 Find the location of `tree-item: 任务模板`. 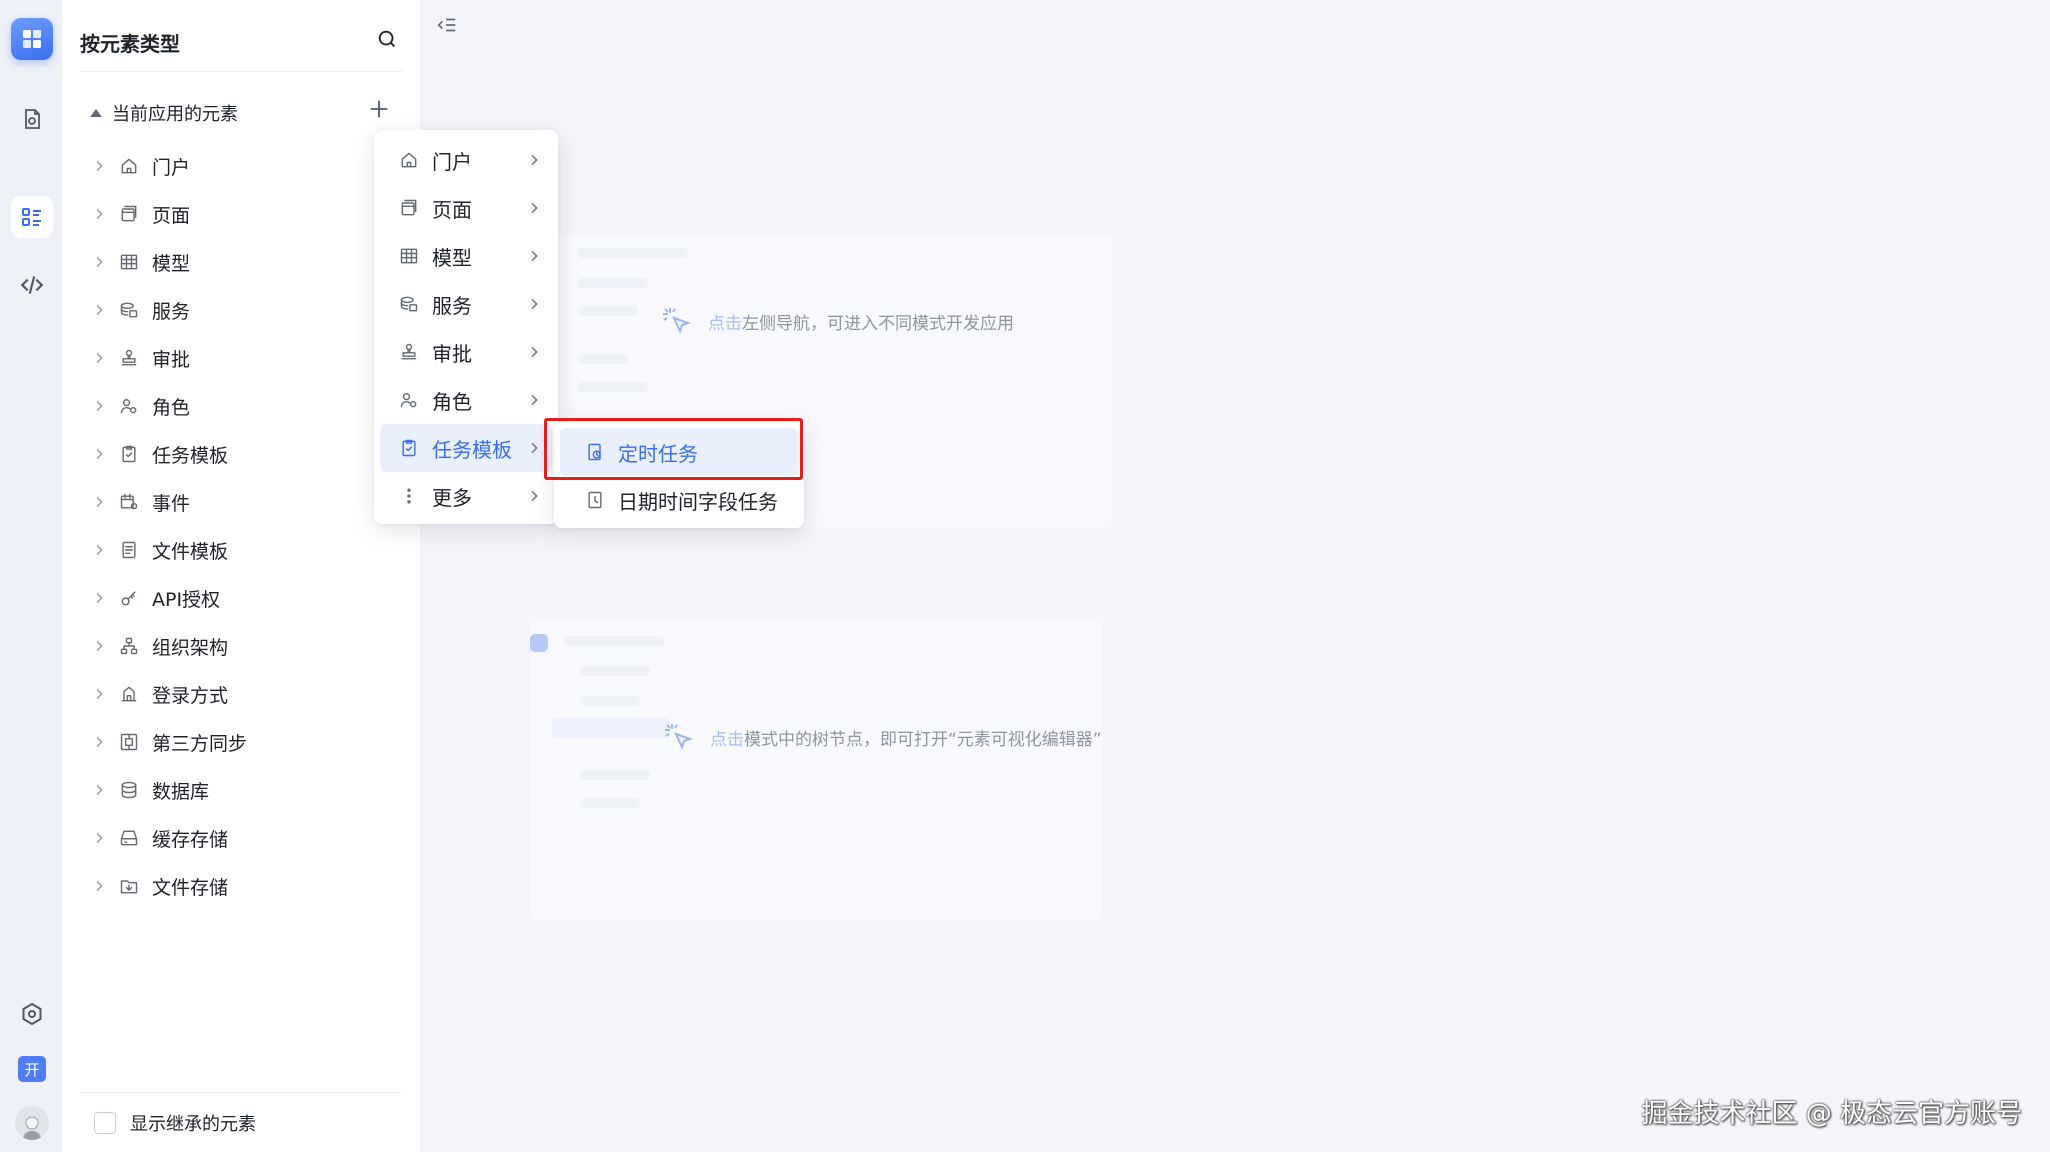

tree-item: 任务模板 is located at coordinates (240, 454).